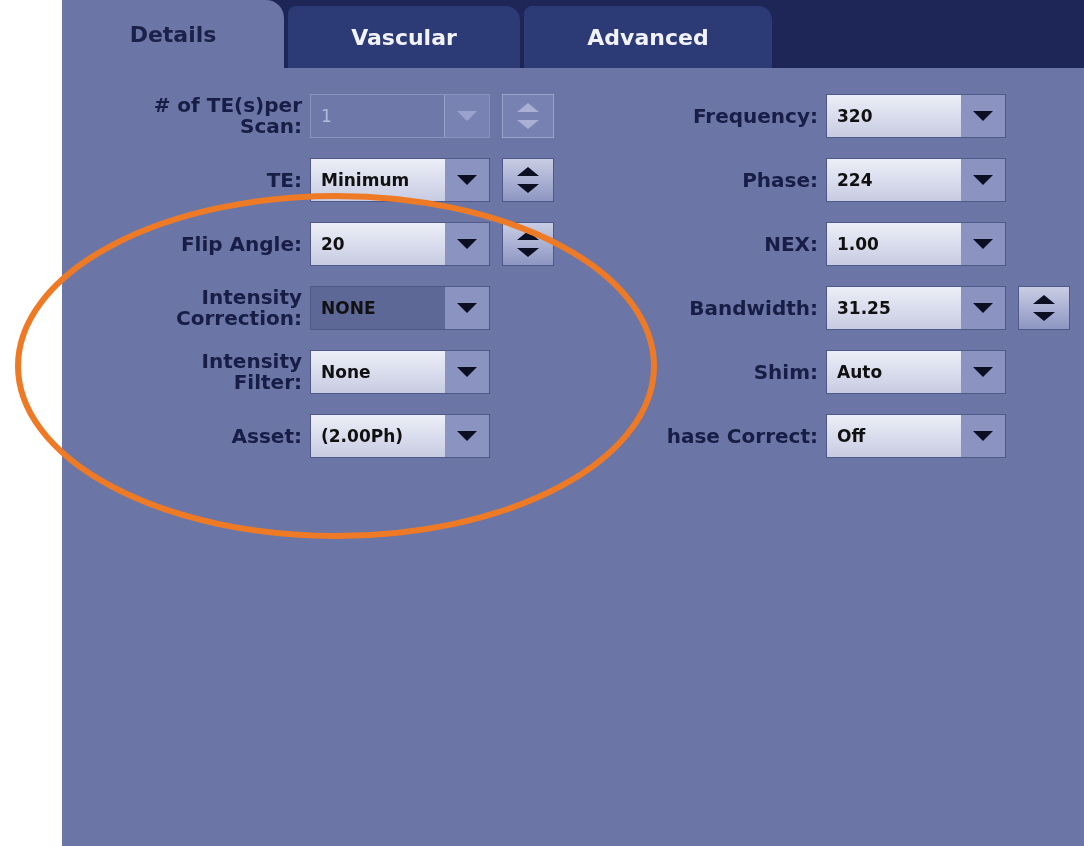 This screenshot has height=846, width=1084. I want to click on field-label: hase Correct:, so click(741, 436).